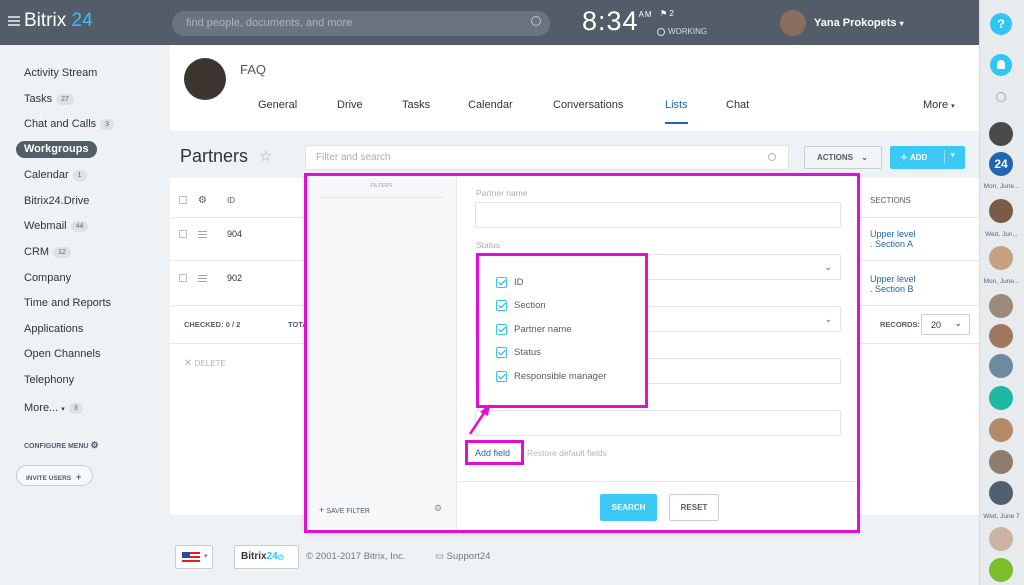  What do you see at coordinates (14, 21) in the screenshot?
I see `menu-icon` at bounding box center [14, 21].